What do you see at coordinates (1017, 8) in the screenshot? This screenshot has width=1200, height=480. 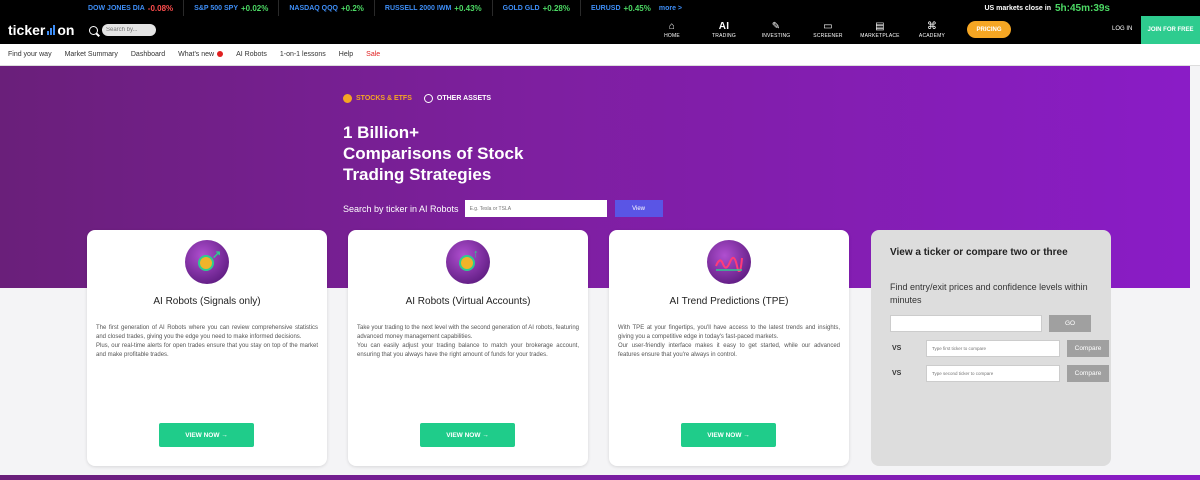 I see `market-close-label: US markets close in` at bounding box center [1017, 8].